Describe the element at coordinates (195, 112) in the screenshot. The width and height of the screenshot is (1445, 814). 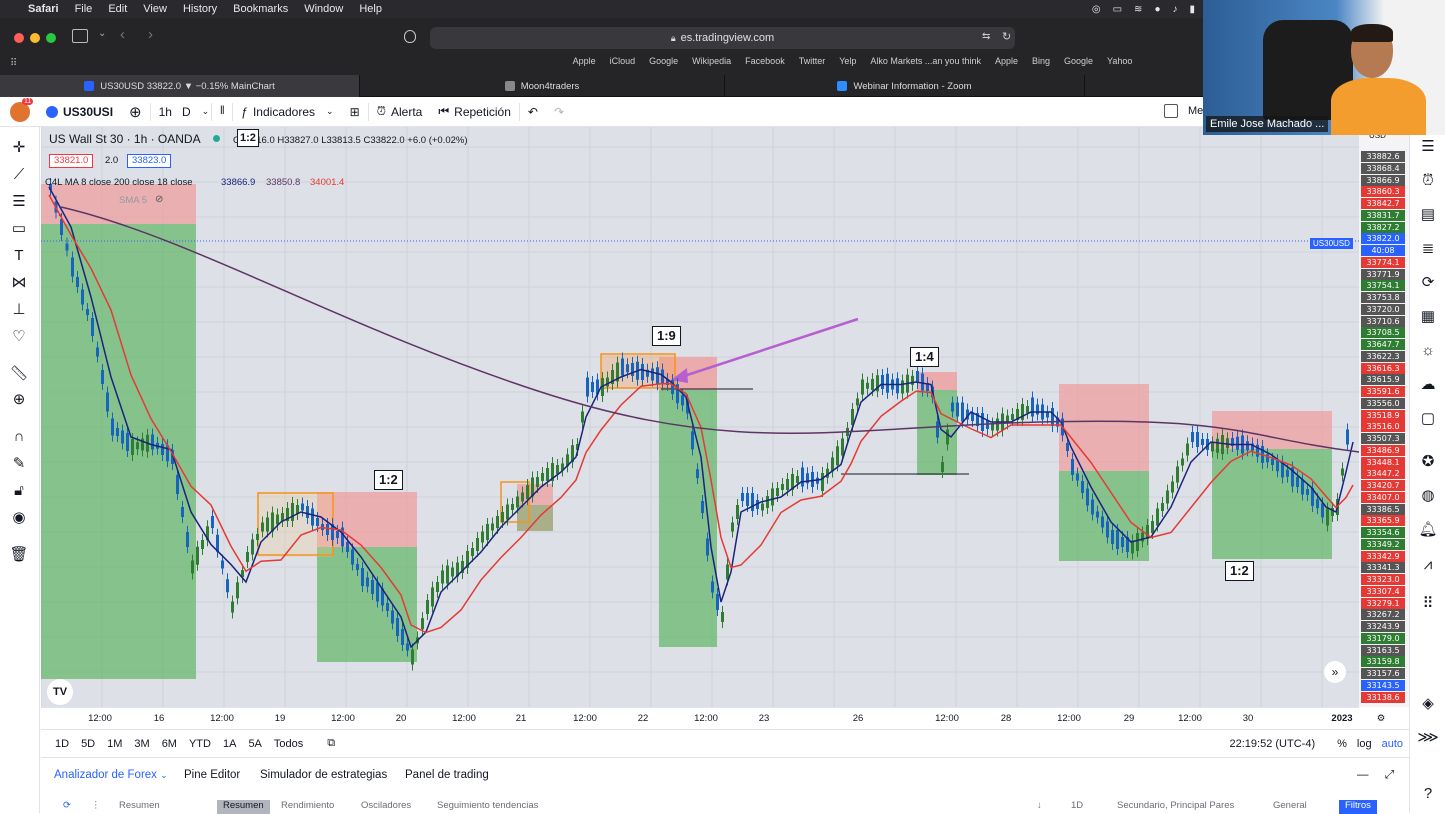
I see `interval-dropdown: D ⌄` at that location.